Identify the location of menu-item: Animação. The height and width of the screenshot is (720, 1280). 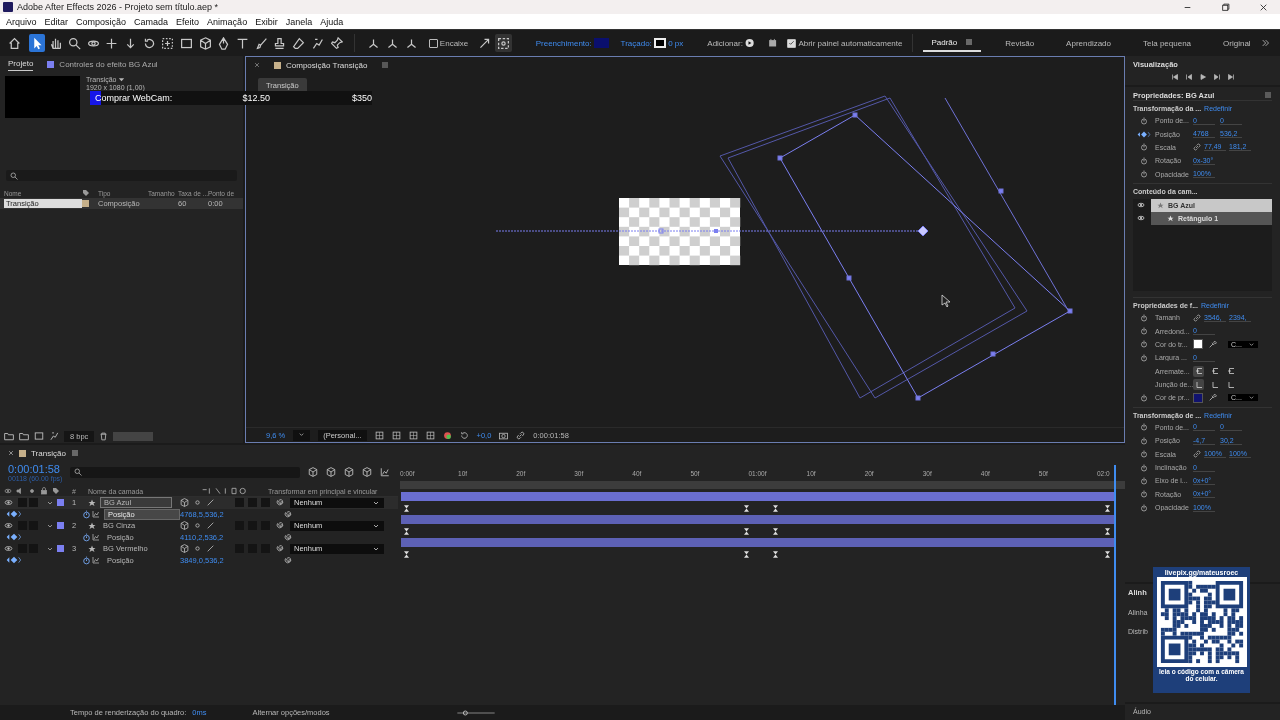
(227, 21).